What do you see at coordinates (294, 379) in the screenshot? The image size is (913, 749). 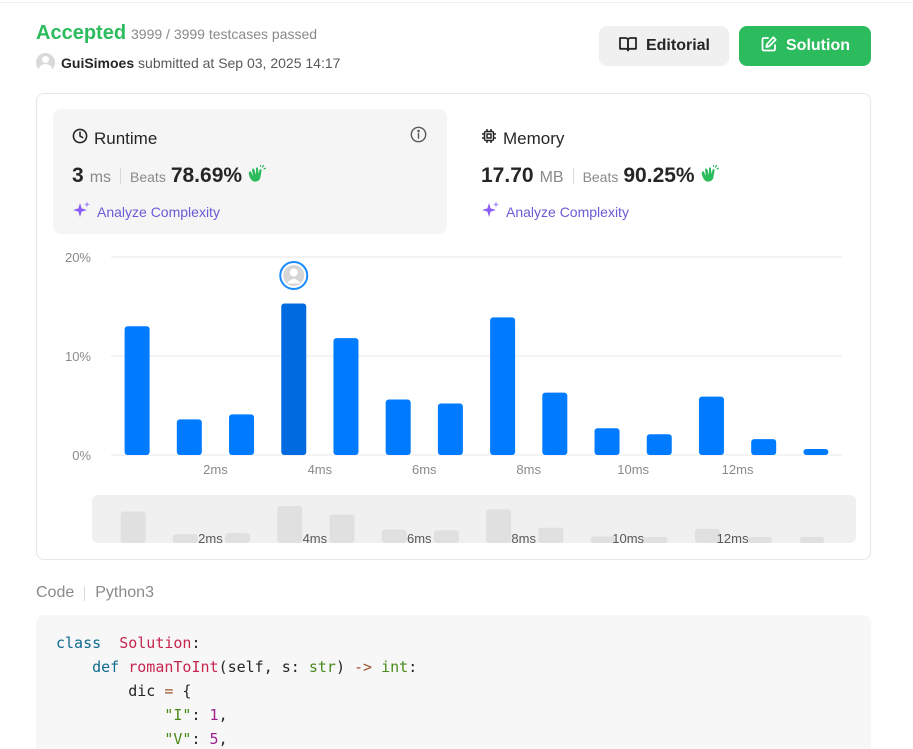 I see `bar-selected` at bounding box center [294, 379].